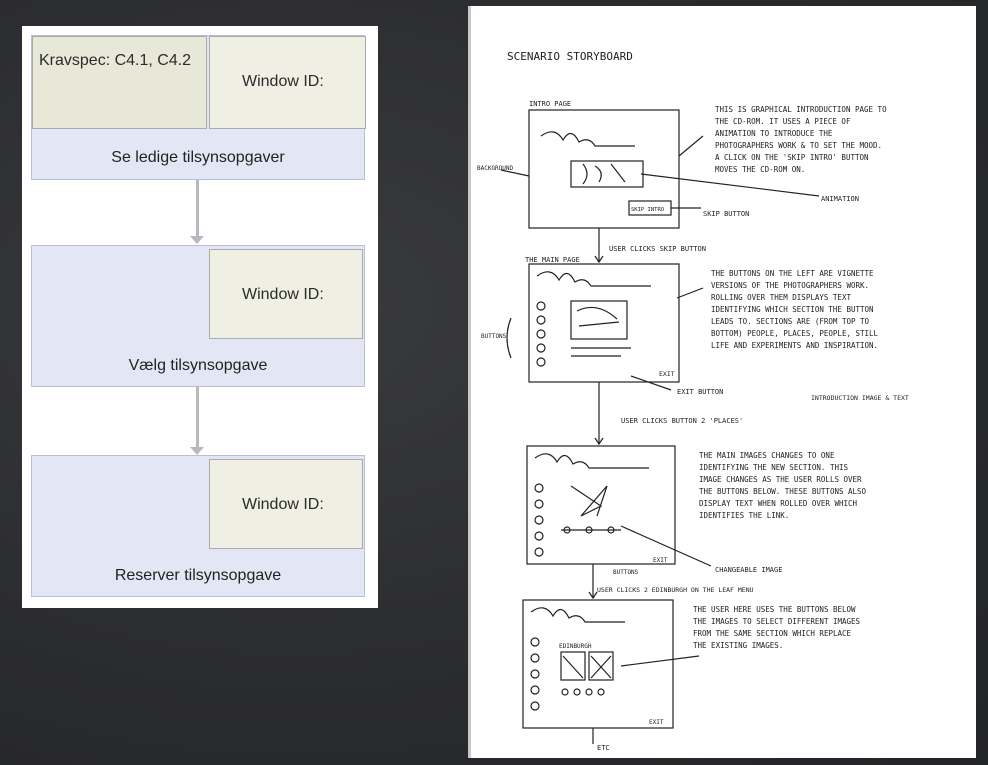  I want to click on buttons-note: BUTTONS, so click(494, 336).